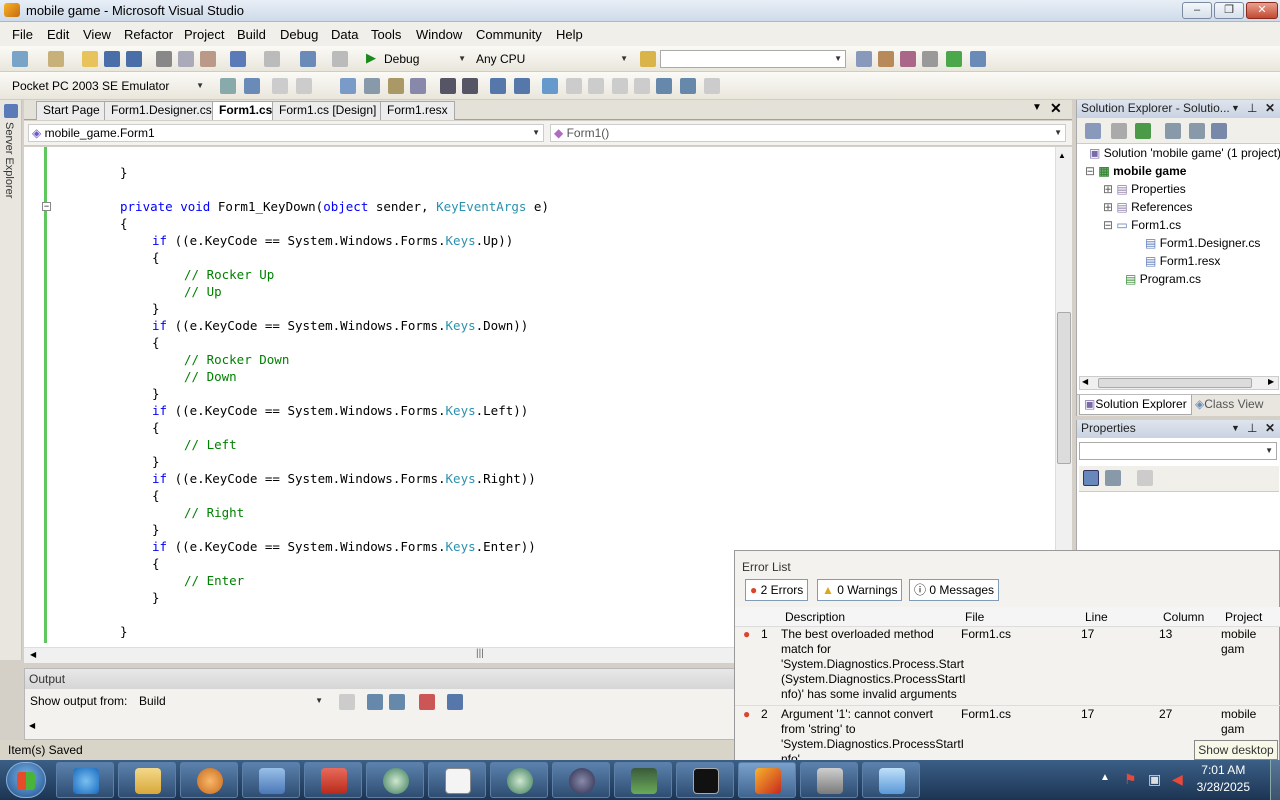 The width and height of the screenshot is (1280, 800). I want to click on find-message-icon, so click(347, 702).